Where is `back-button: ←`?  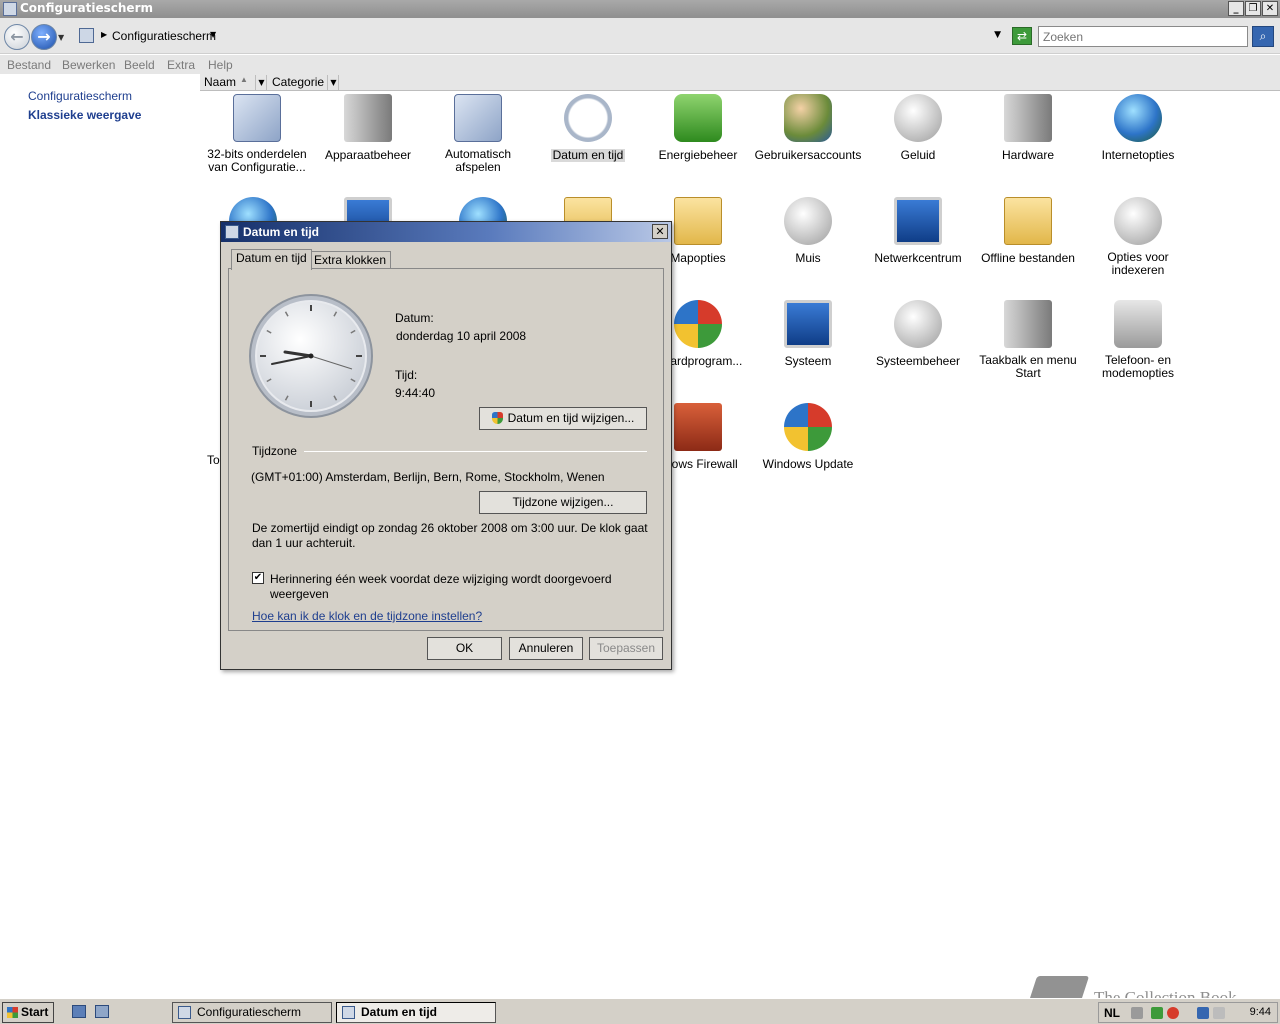
back-button: ← is located at coordinates (17, 37).